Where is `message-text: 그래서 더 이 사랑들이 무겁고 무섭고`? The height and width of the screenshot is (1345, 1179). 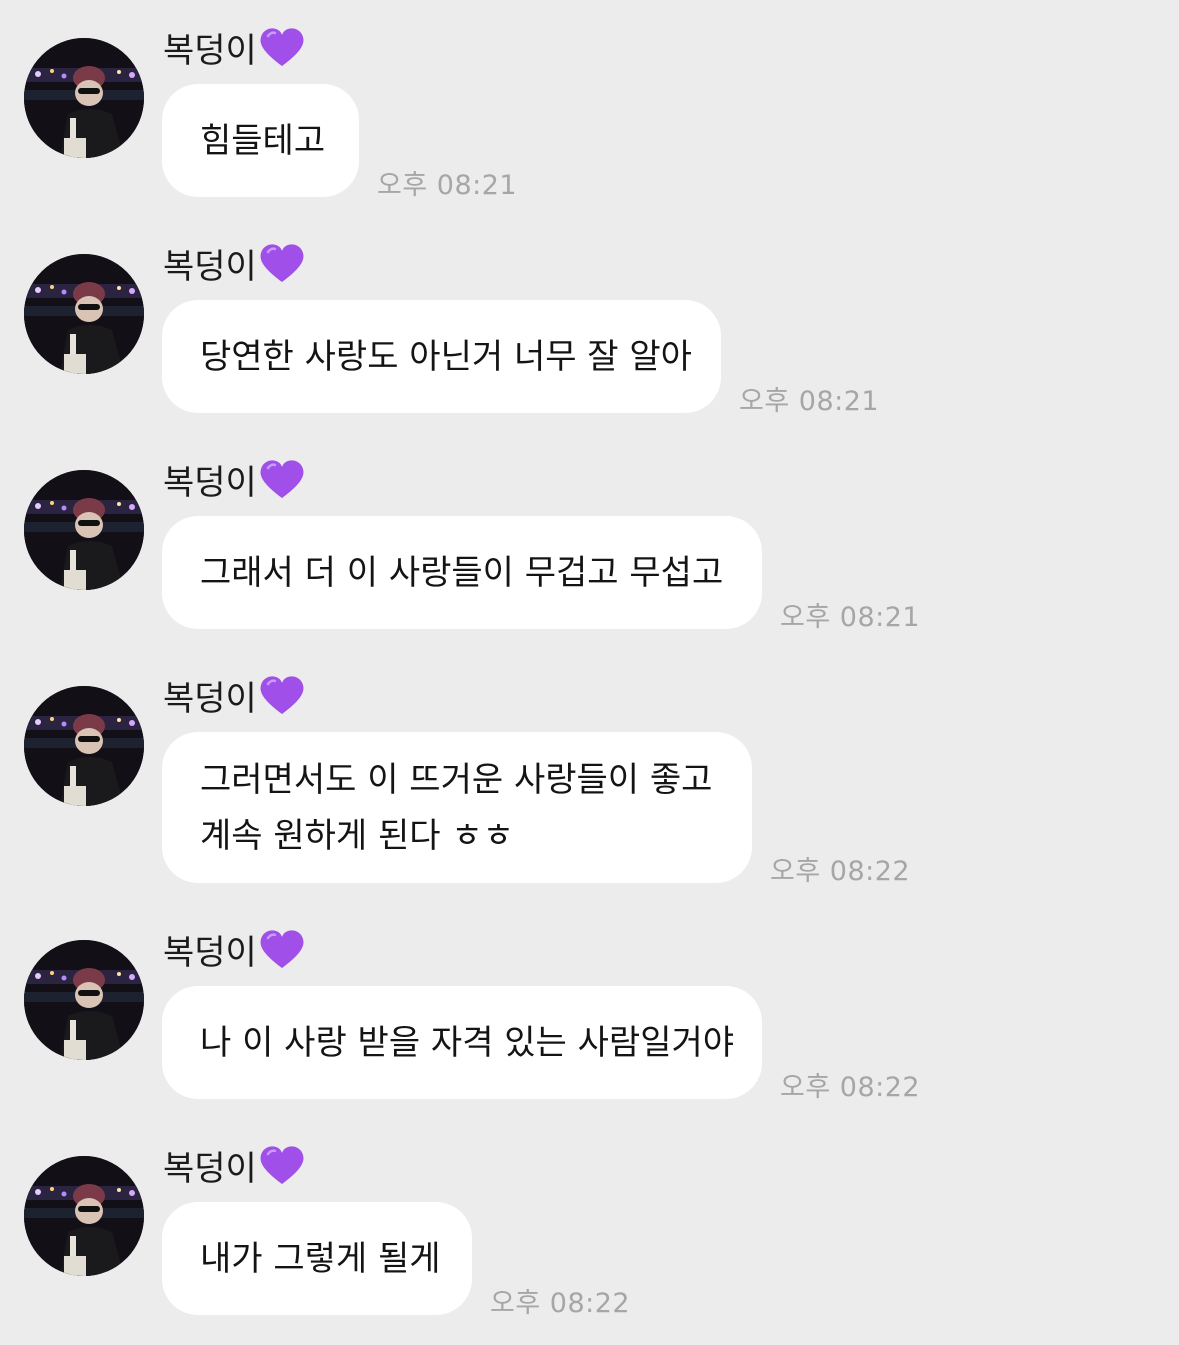 message-text: 그래서 더 이 사랑들이 무겁고 무섭고 is located at coordinates (462, 572).